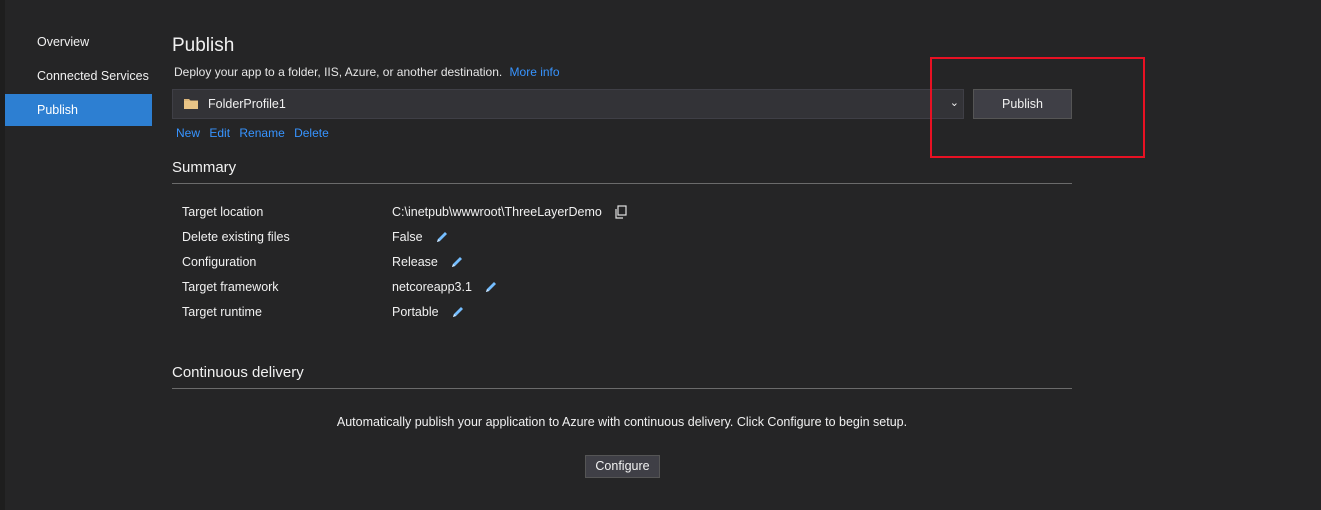  I want to click on summary-row: Configuration Release, so click(622, 265).